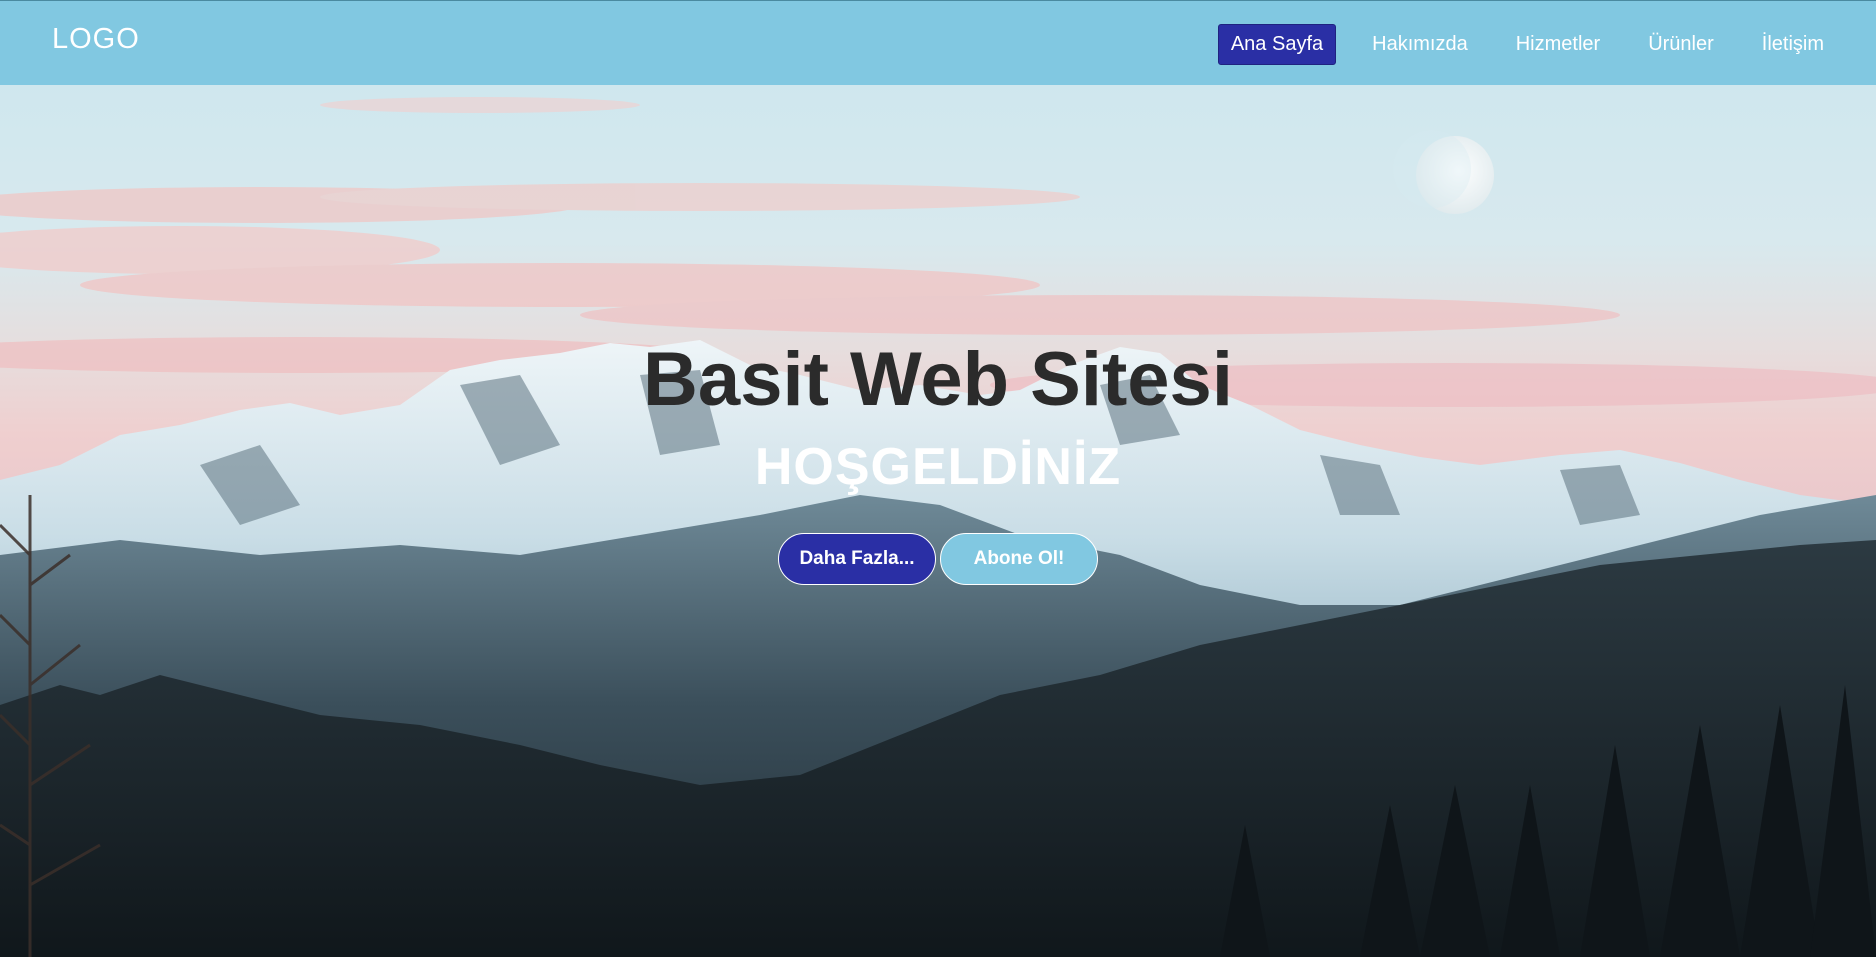 This screenshot has height=957, width=1876. Describe the element at coordinates (938, 467) in the screenshot. I see `welcome-heading: HOŞGELDİNİZ` at that location.